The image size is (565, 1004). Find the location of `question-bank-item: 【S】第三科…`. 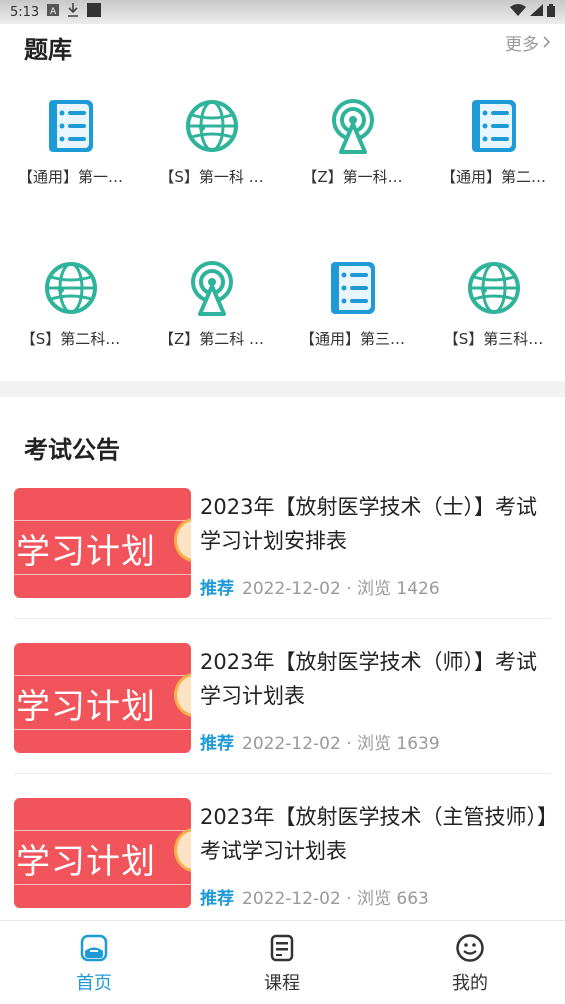

question-bank-item: 【S】第三科… is located at coordinates (493, 304).